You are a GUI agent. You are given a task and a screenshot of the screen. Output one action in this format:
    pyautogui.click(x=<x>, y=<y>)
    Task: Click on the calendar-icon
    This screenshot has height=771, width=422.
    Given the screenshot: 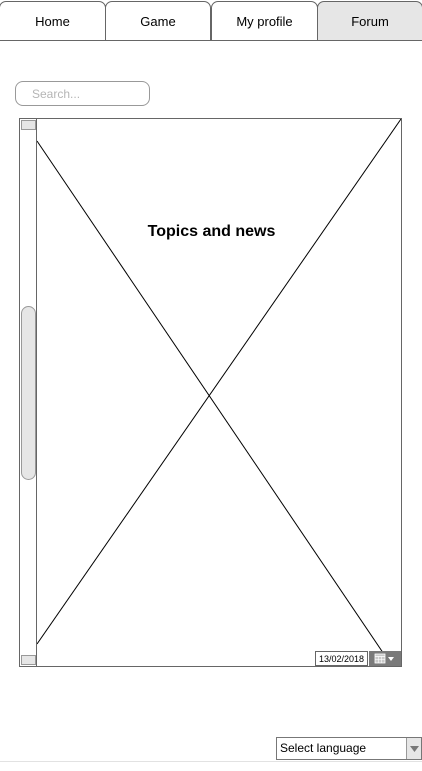 What is the action you would take?
    pyautogui.click(x=384, y=658)
    